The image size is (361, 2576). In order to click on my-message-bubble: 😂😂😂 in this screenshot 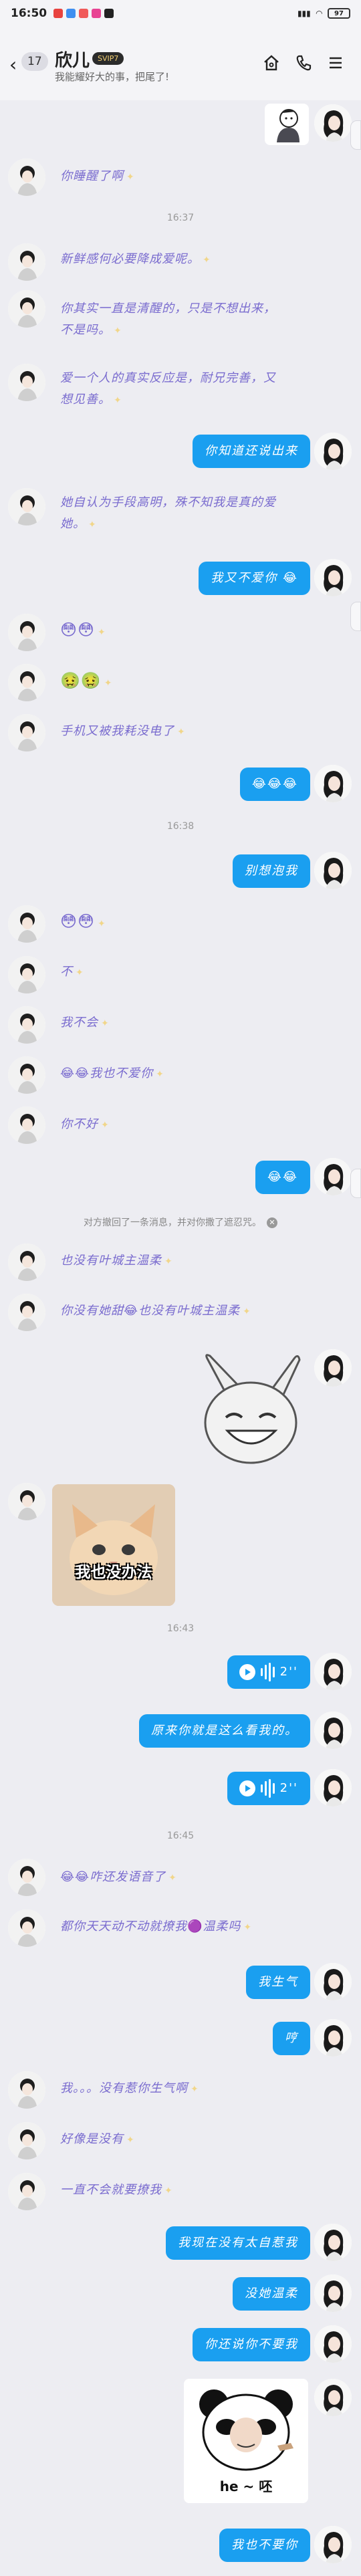, I will do `click(274, 784)`.